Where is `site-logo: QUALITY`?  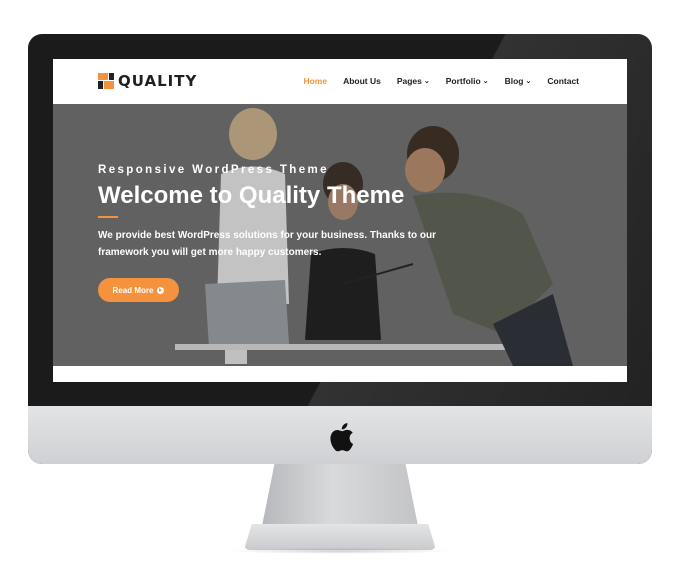 site-logo: QUALITY is located at coordinates (147, 81).